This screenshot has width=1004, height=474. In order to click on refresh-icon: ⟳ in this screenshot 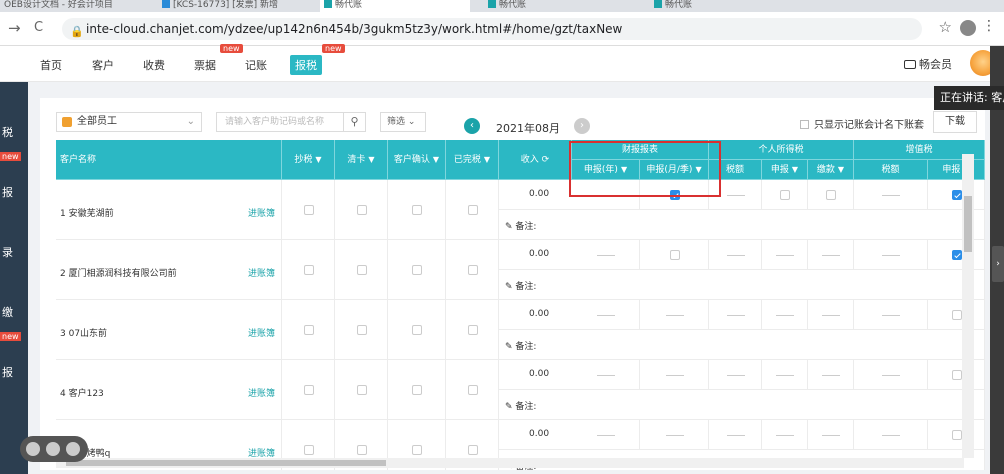, I will do `click(546, 160)`.